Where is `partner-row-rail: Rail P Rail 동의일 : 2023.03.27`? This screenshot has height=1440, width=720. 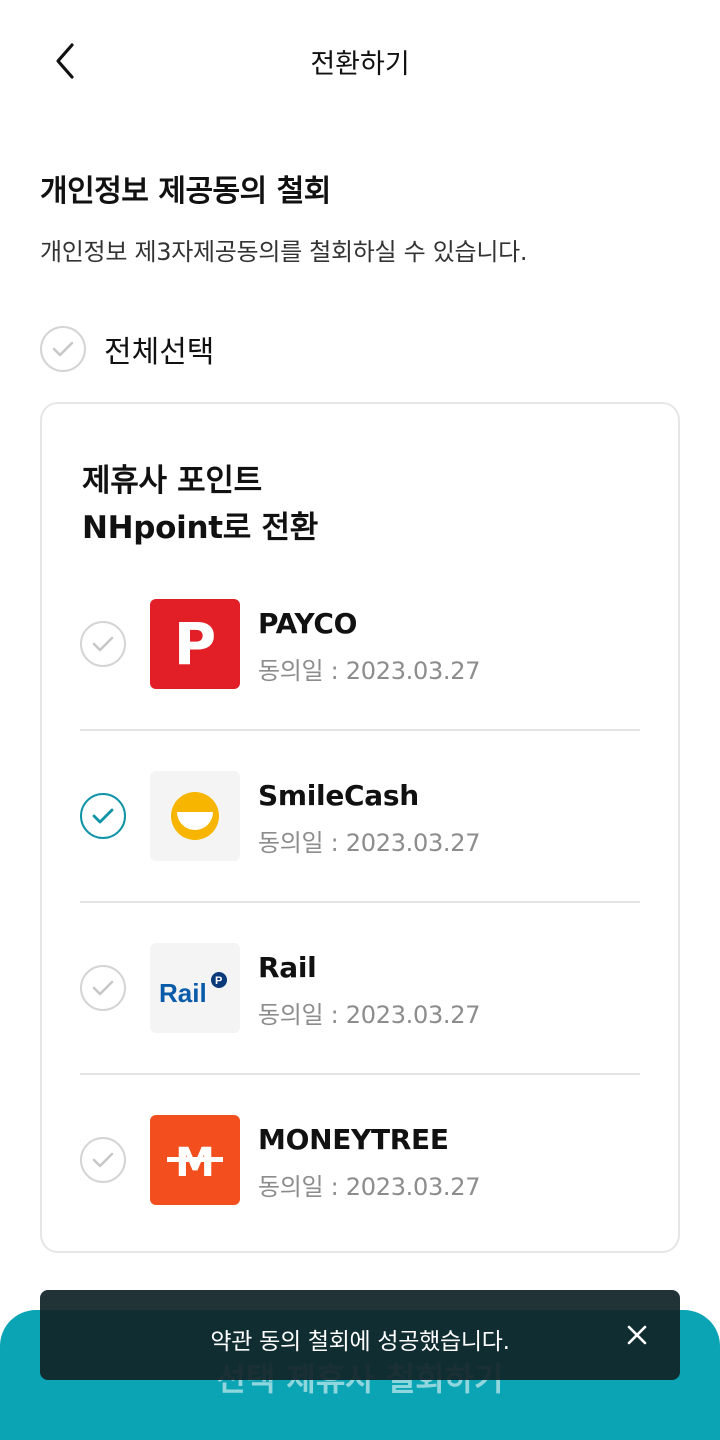
partner-row-rail: Rail P Rail 동의일 : 2023.03.27 is located at coordinates (360, 1029).